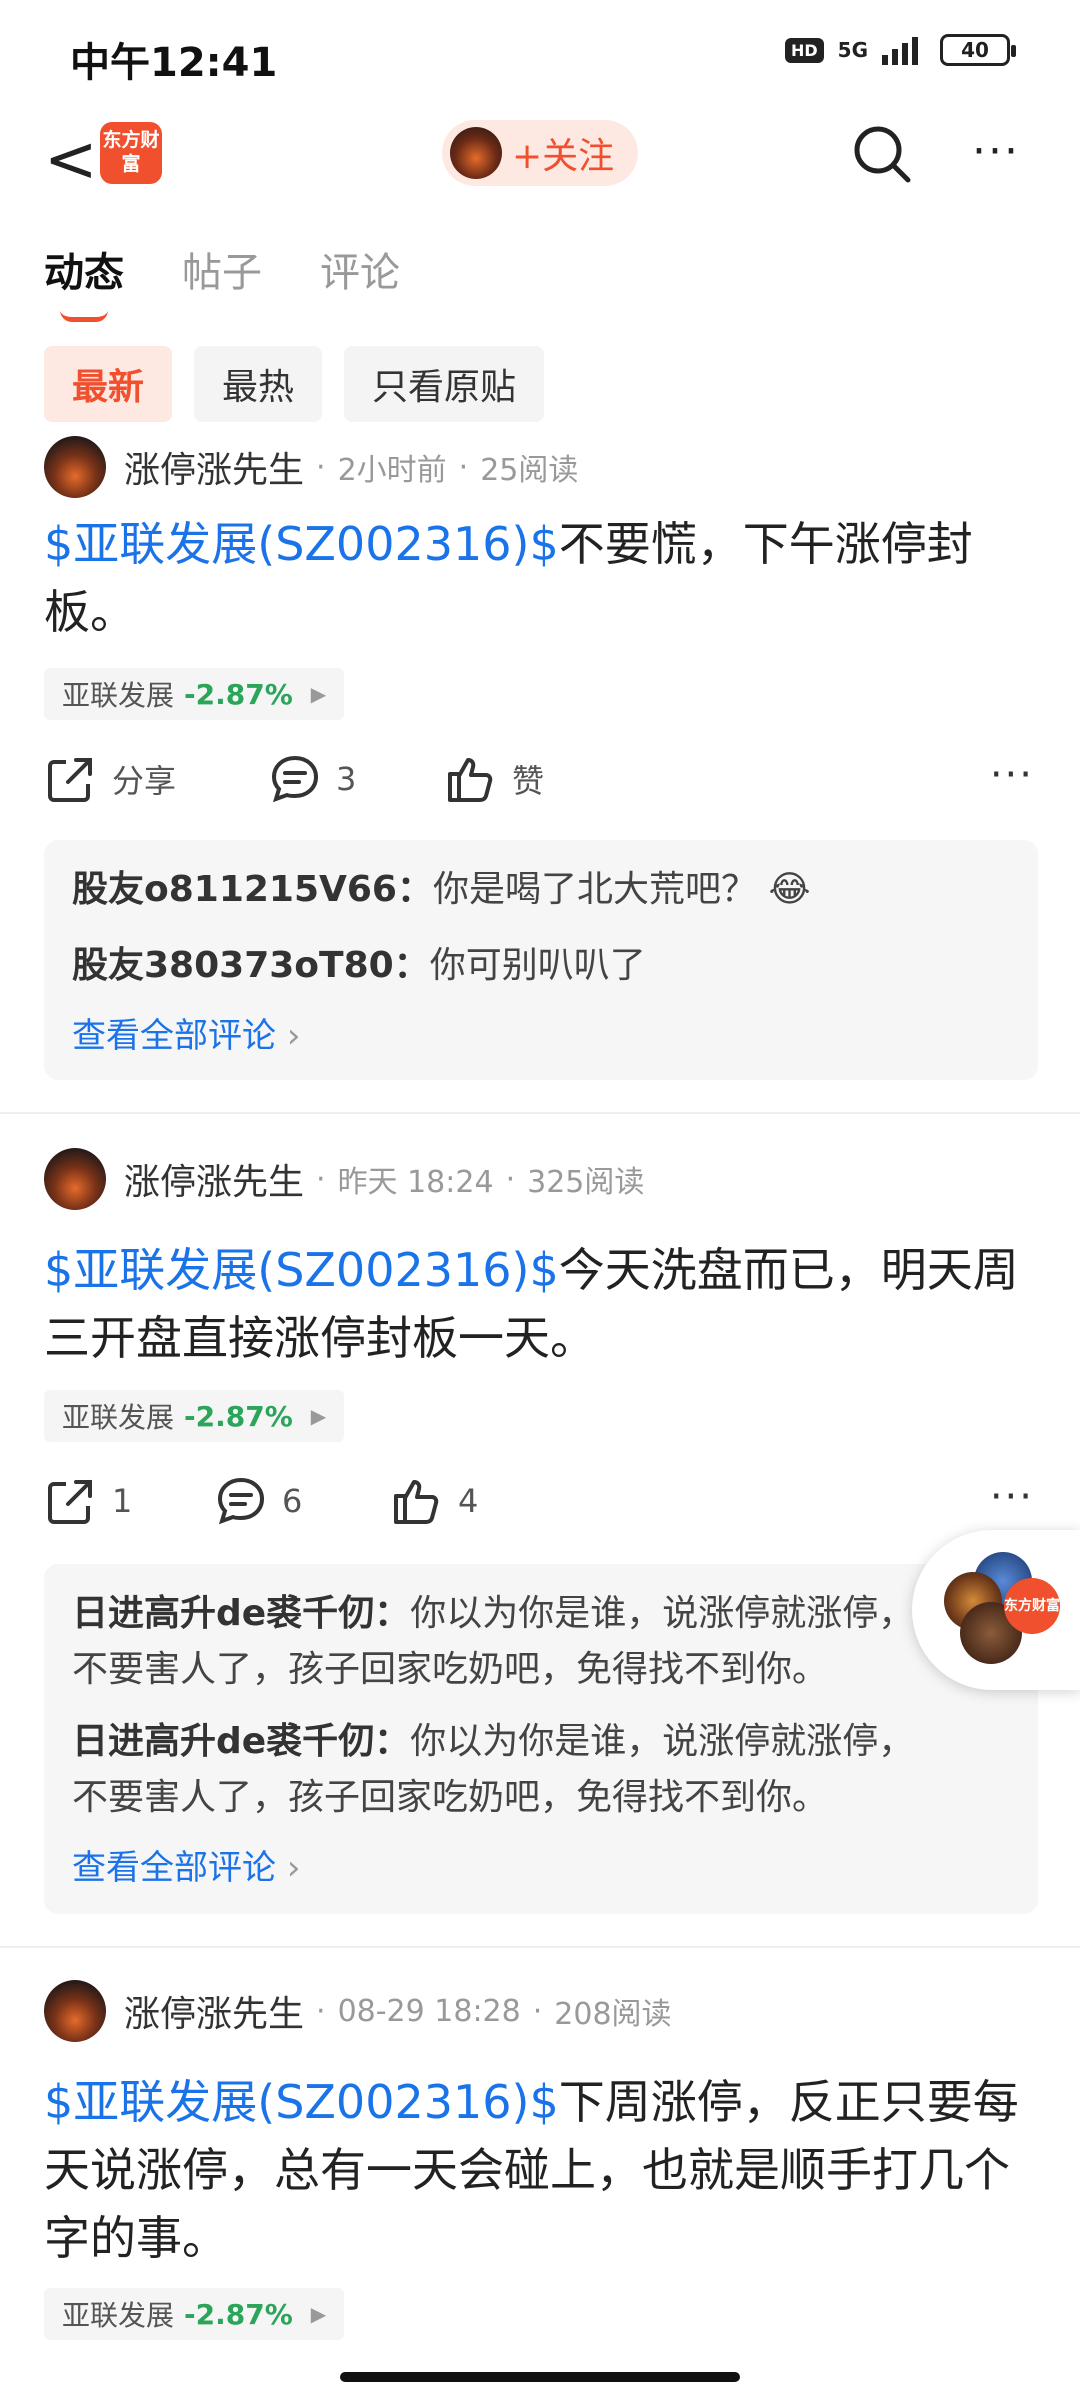 This screenshot has height=2400, width=1080. Describe the element at coordinates (415, 1182) in the screenshot. I see `post-time: 昨天 18:24` at that location.